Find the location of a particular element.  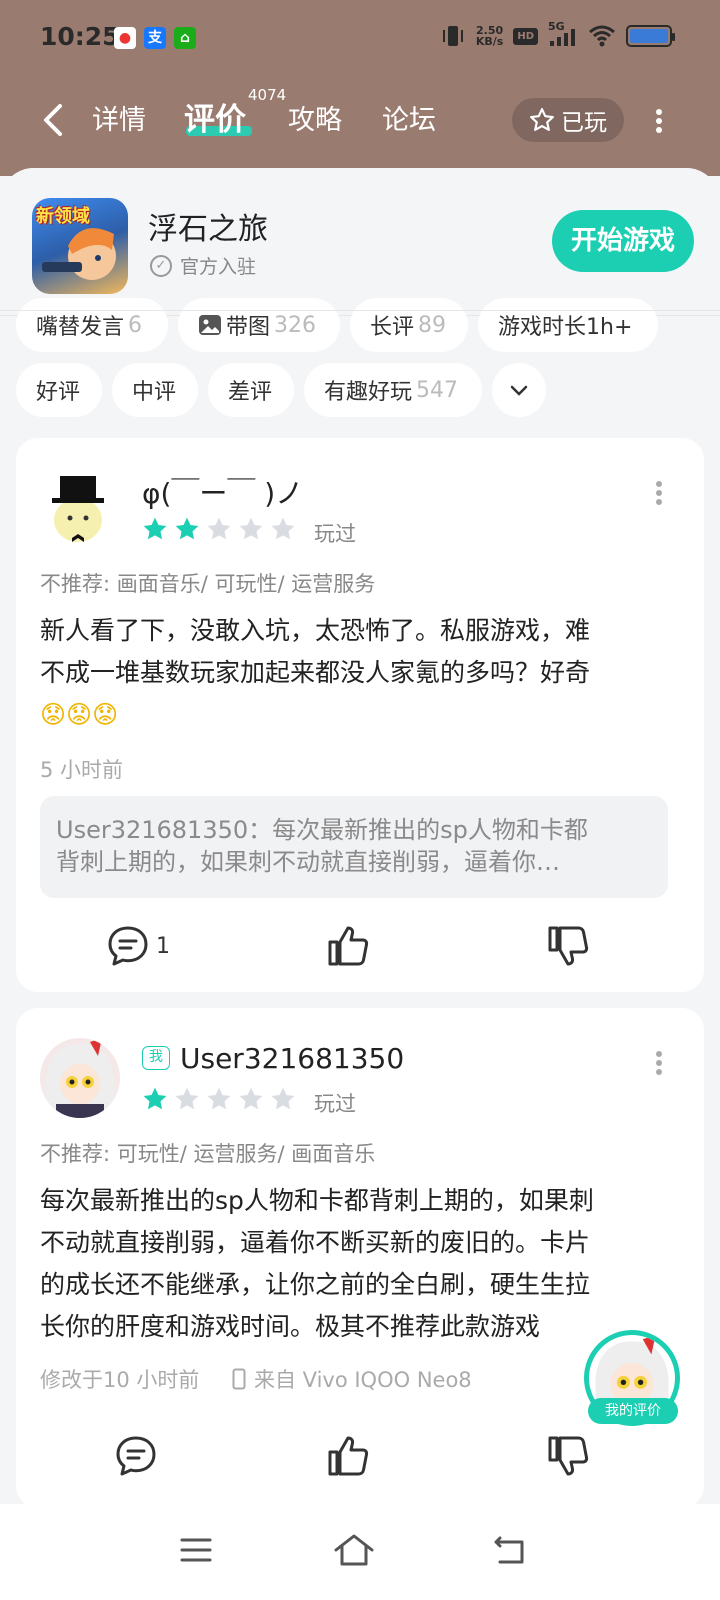

filter-chip-quote: 嘴替发言 6 is located at coordinates (92, 325).